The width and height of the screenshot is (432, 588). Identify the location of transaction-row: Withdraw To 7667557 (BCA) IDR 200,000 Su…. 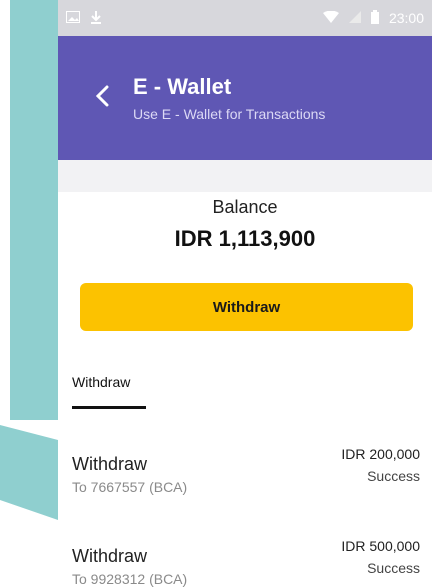
(245, 476).